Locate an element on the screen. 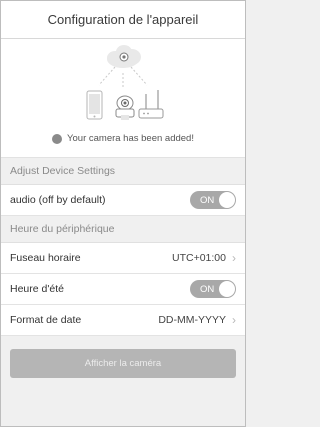 The height and width of the screenshot is (427, 320). audio-toggle: ON is located at coordinates (213, 200).